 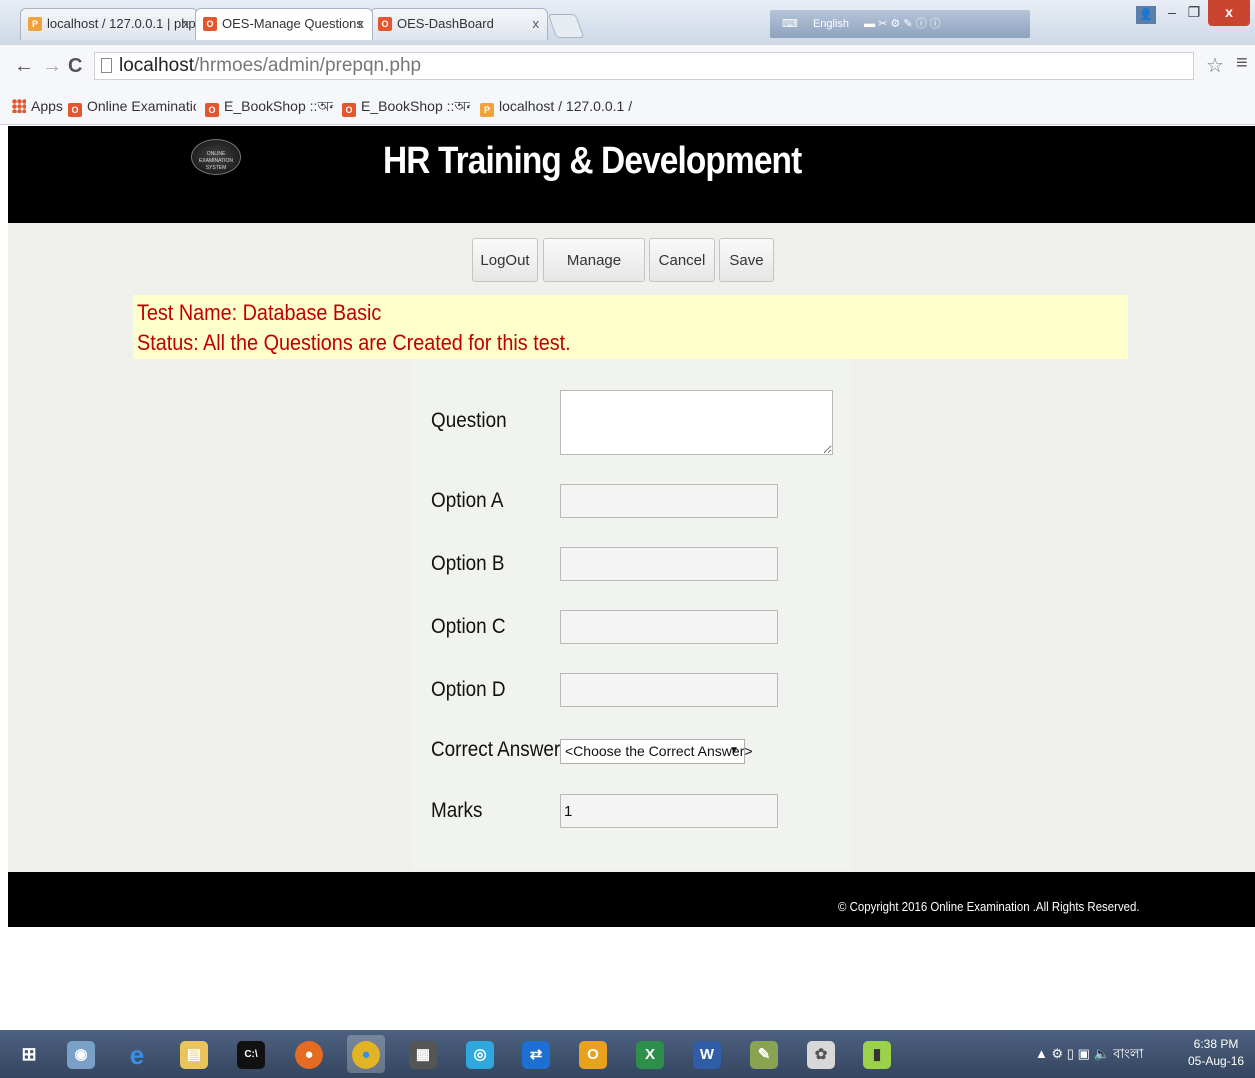 What do you see at coordinates (669, 811) in the screenshot?
I see `marks-input` at bounding box center [669, 811].